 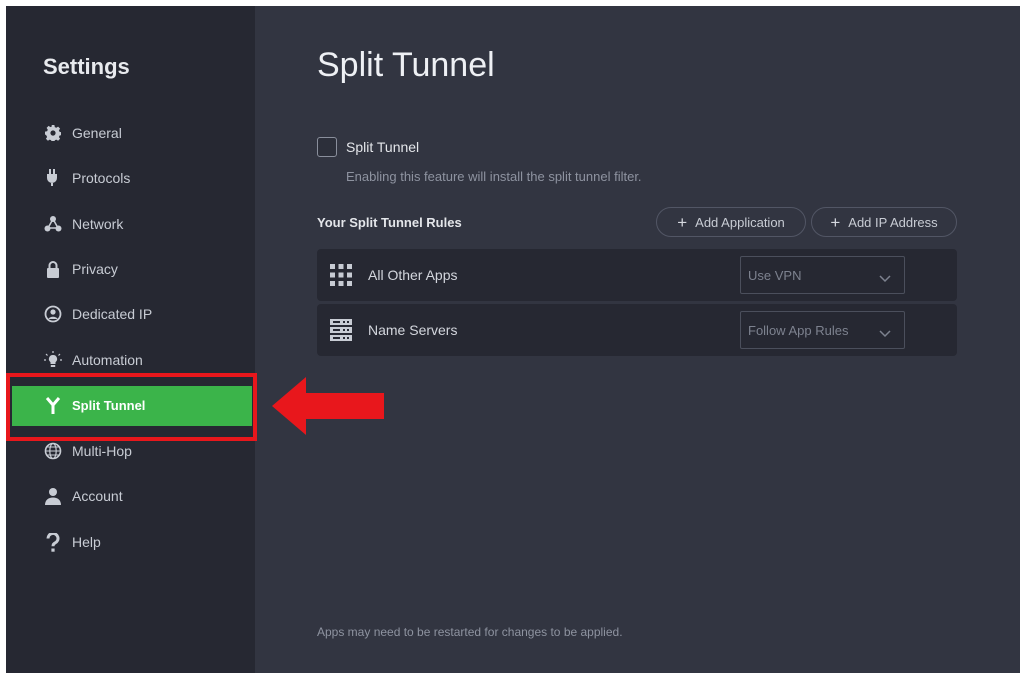 I want to click on lightbulb-icon, so click(x=53, y=360).